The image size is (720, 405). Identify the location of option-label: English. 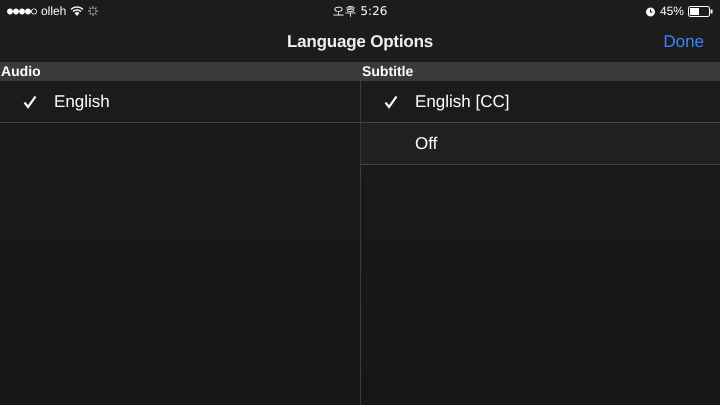
(82, 102).